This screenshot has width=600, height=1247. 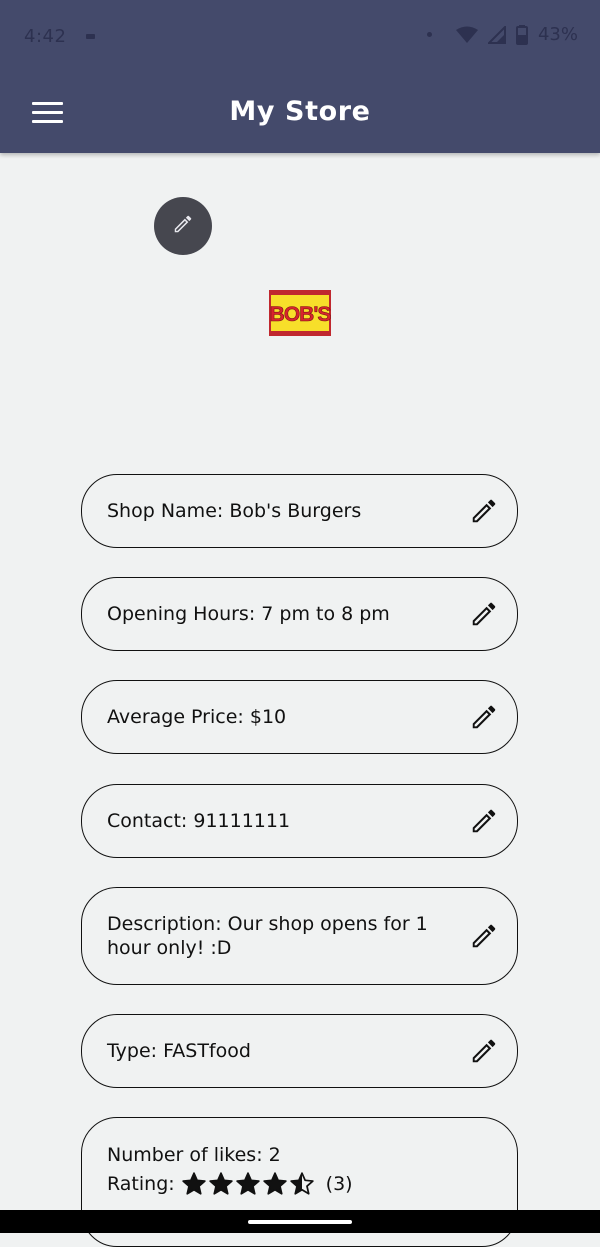 What do you see at coordinates (496, 34) in the screenshot?
I see `signal-icon` at bounding box center [496, 34].